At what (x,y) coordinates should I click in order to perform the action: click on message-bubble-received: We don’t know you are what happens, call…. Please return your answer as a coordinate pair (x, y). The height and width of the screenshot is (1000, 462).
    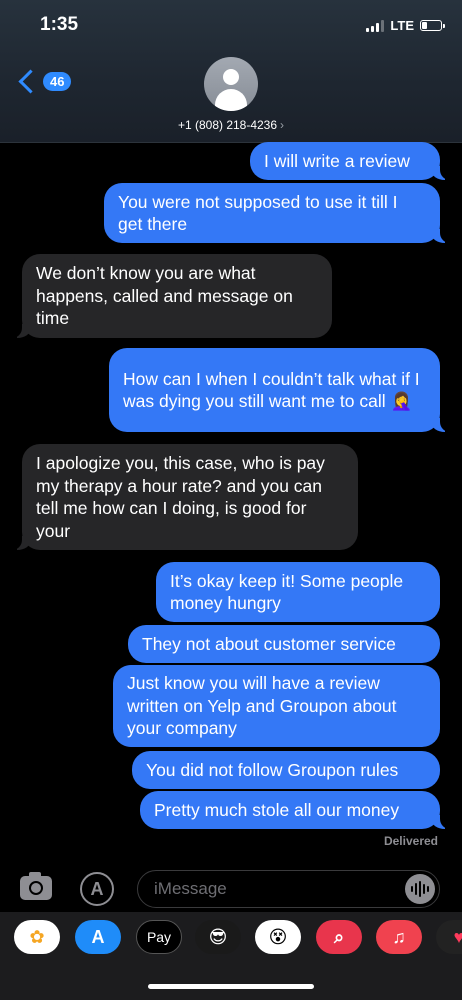
    Looking at the image, I should click on (172, 296).